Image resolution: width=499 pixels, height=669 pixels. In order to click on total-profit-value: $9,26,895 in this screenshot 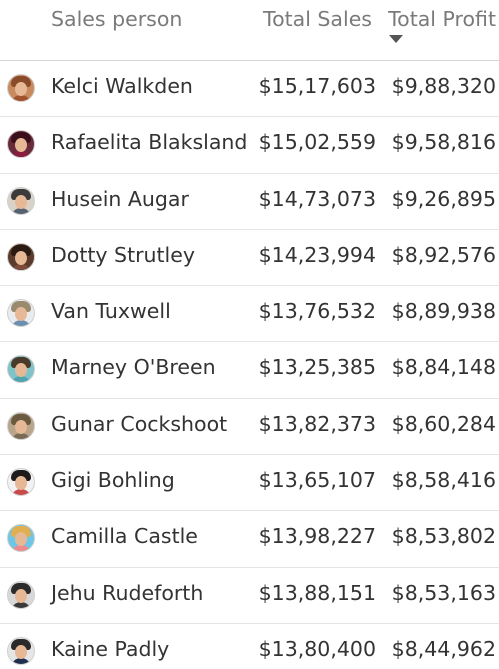, I will do `click(443, 198)`.